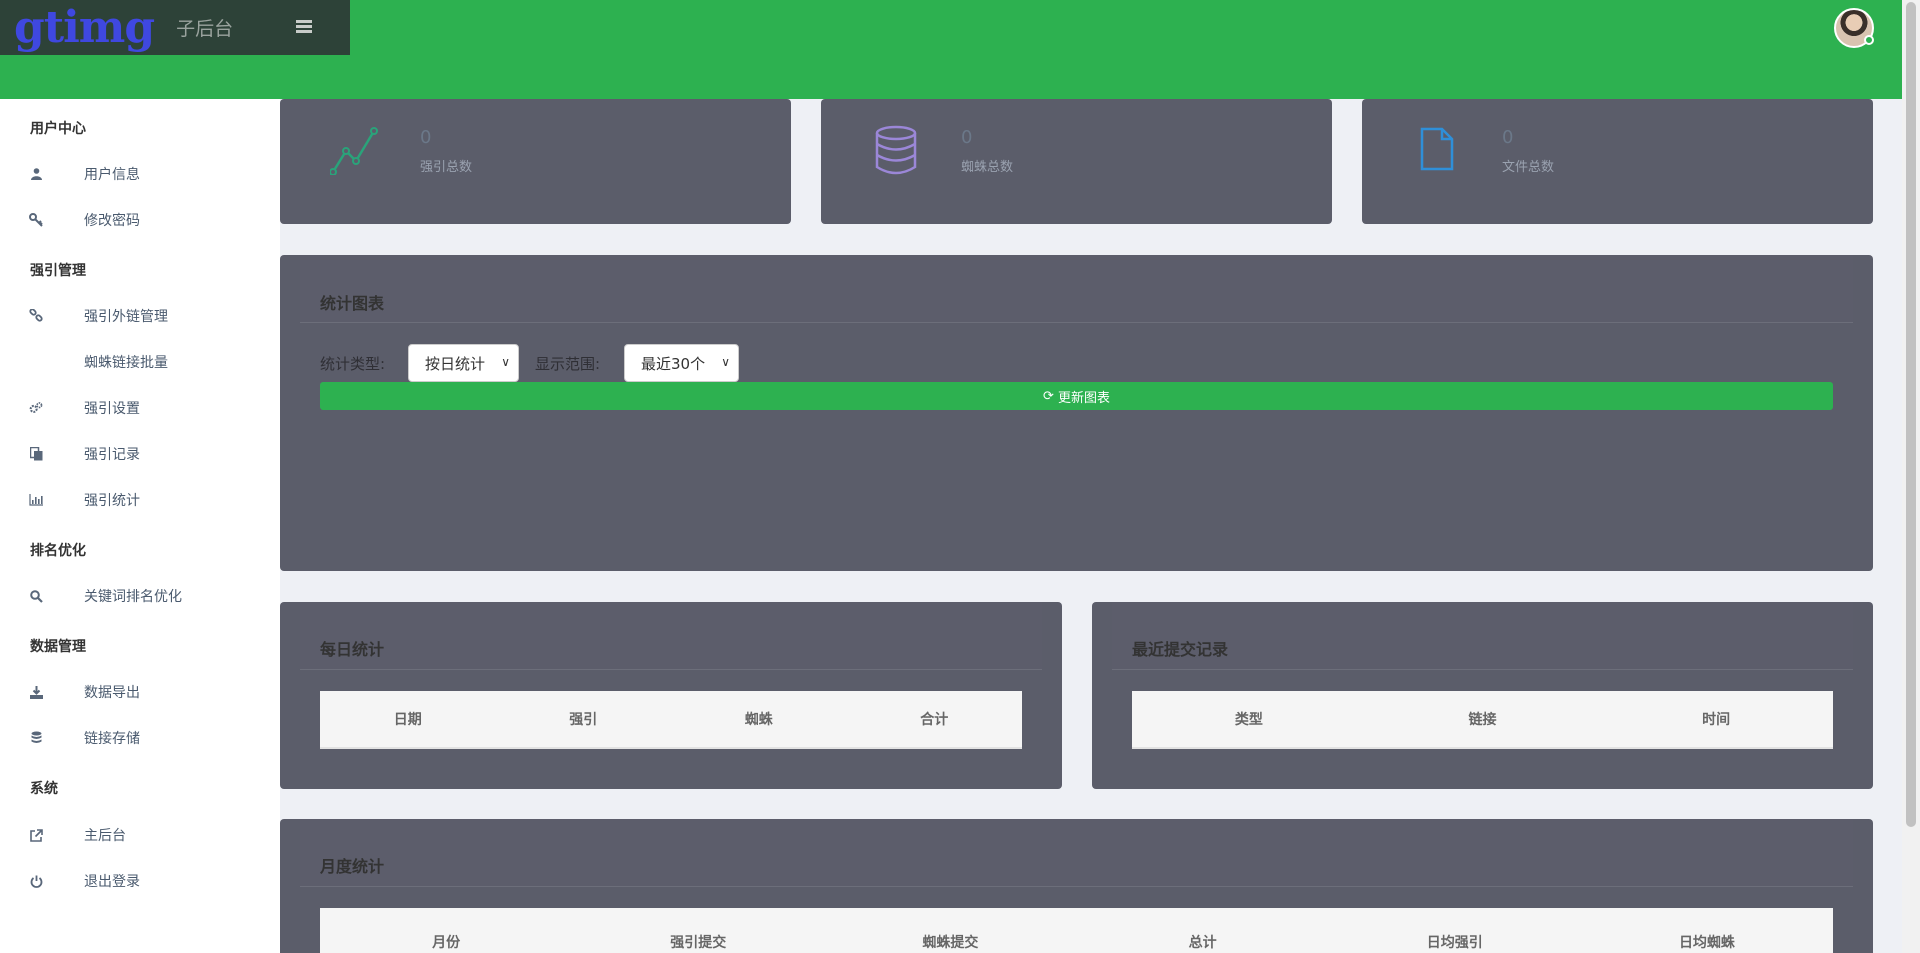  Describe the element at coordinates (1248, 720) in the screenshot. I see `column-header-type: 类型` at that location.